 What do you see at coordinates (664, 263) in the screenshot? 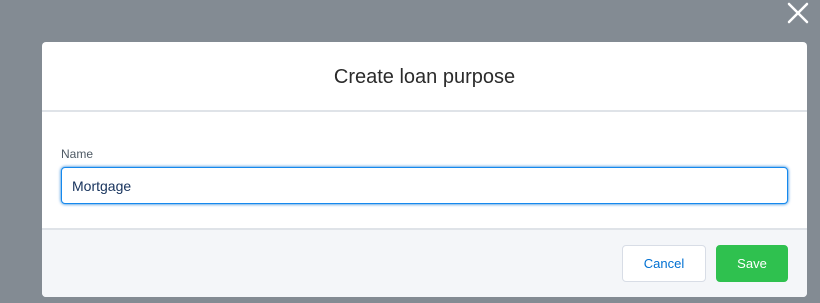
I see `cancel-button: Cancel` at bounding box center [664, 263].